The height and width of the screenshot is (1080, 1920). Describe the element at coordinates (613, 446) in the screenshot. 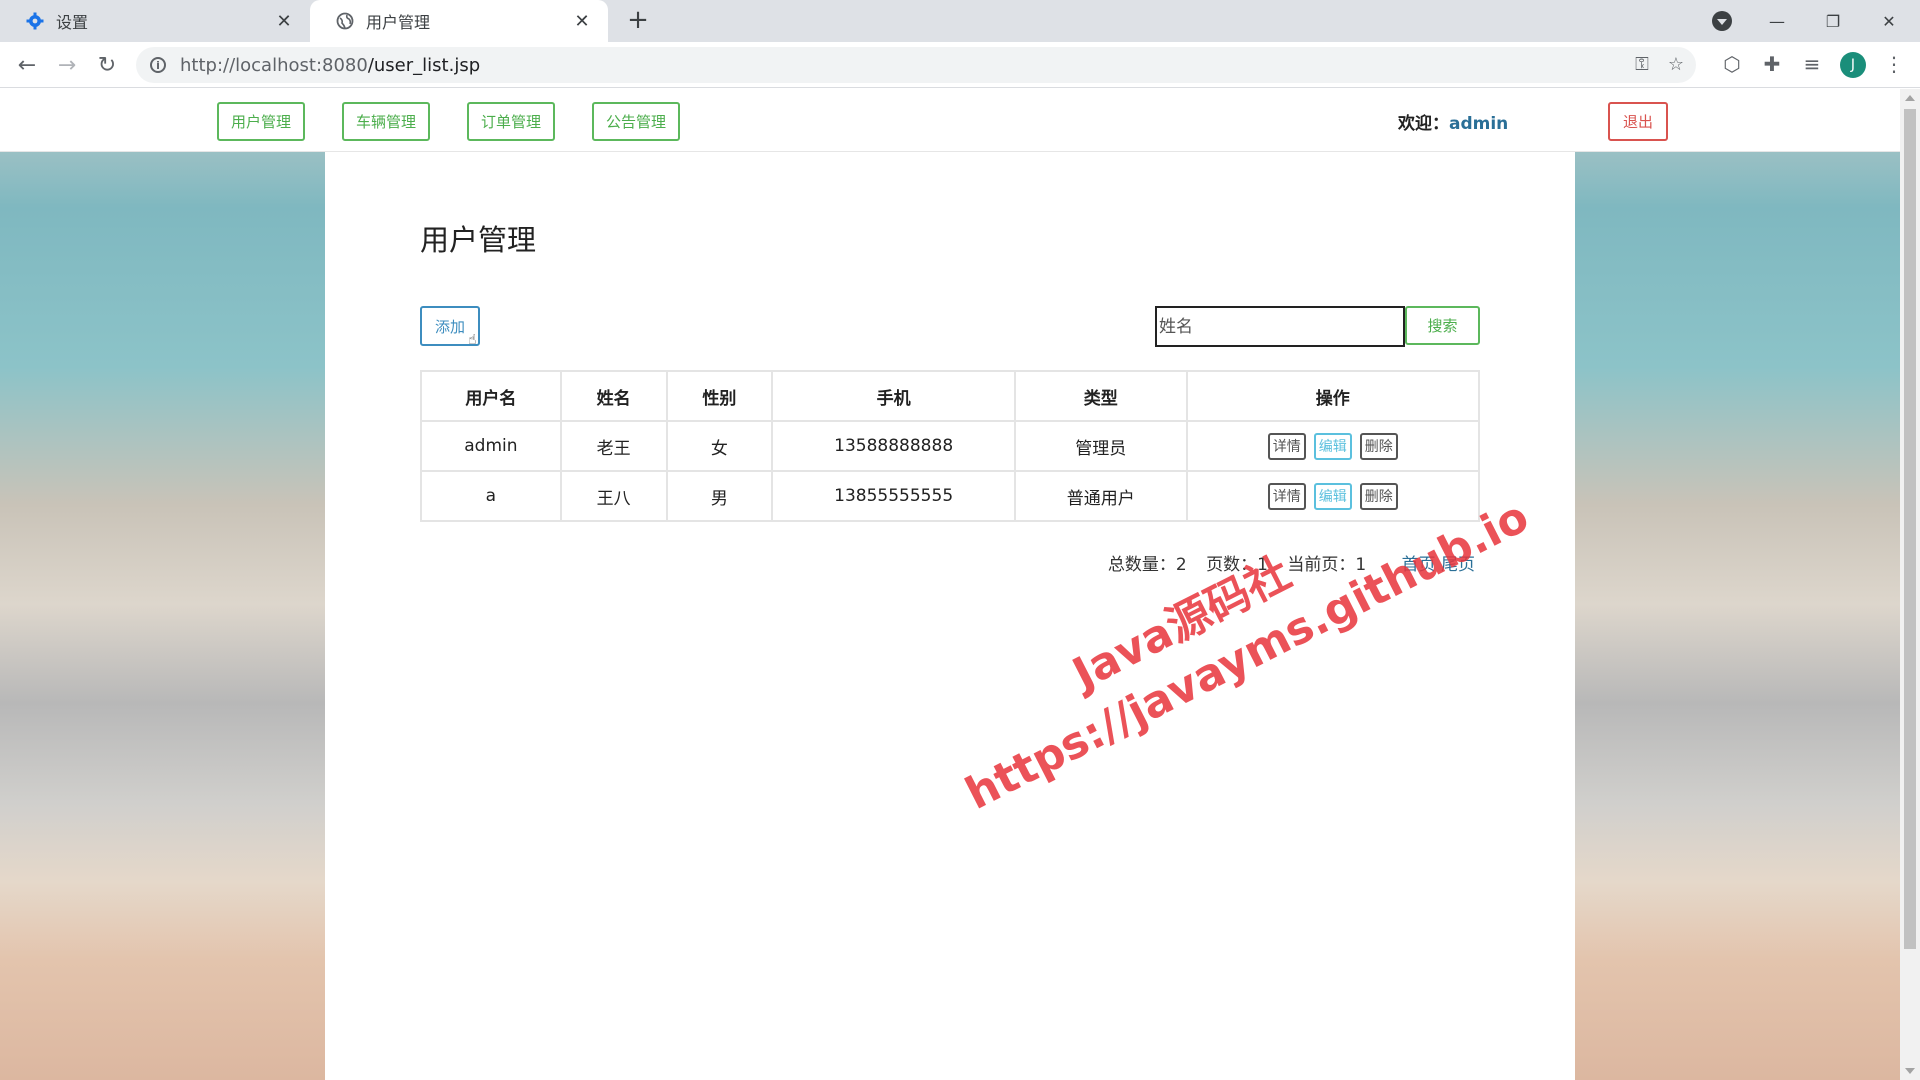

I see `cell-name: 老王` at that location.